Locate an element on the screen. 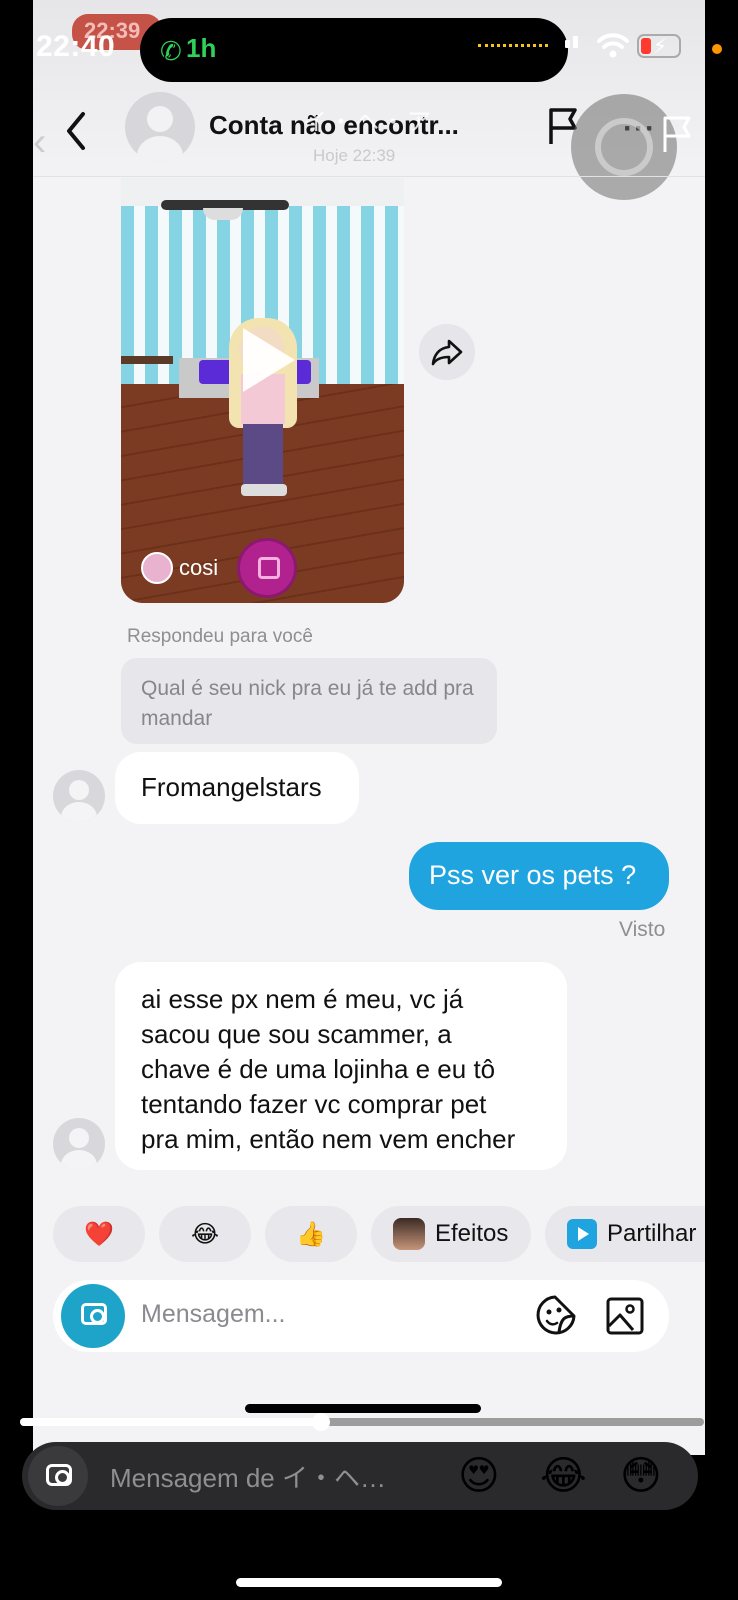 The height and width of the screenshot is (1600, 738). message-line: tentando fazer vc comprar pet is located at coordinates (314, 1104).